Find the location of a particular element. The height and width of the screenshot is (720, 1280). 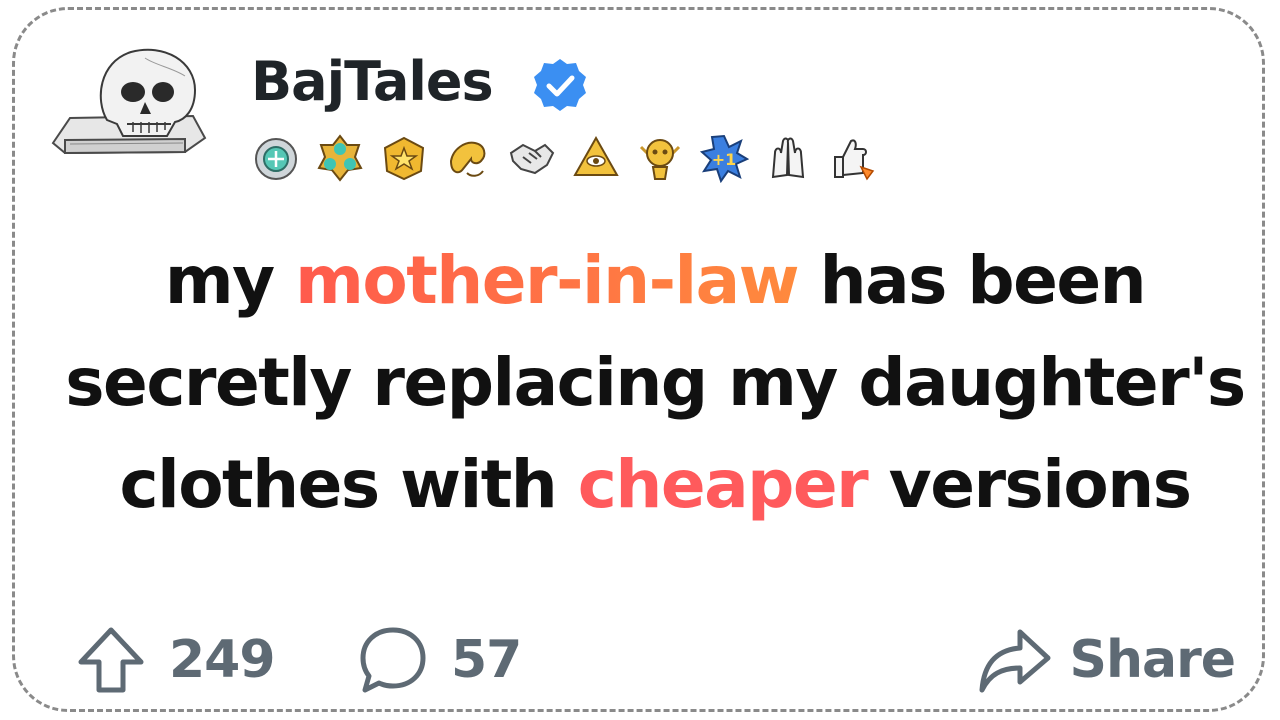

share-arrow-icon is located at coordinates (1014, 660).